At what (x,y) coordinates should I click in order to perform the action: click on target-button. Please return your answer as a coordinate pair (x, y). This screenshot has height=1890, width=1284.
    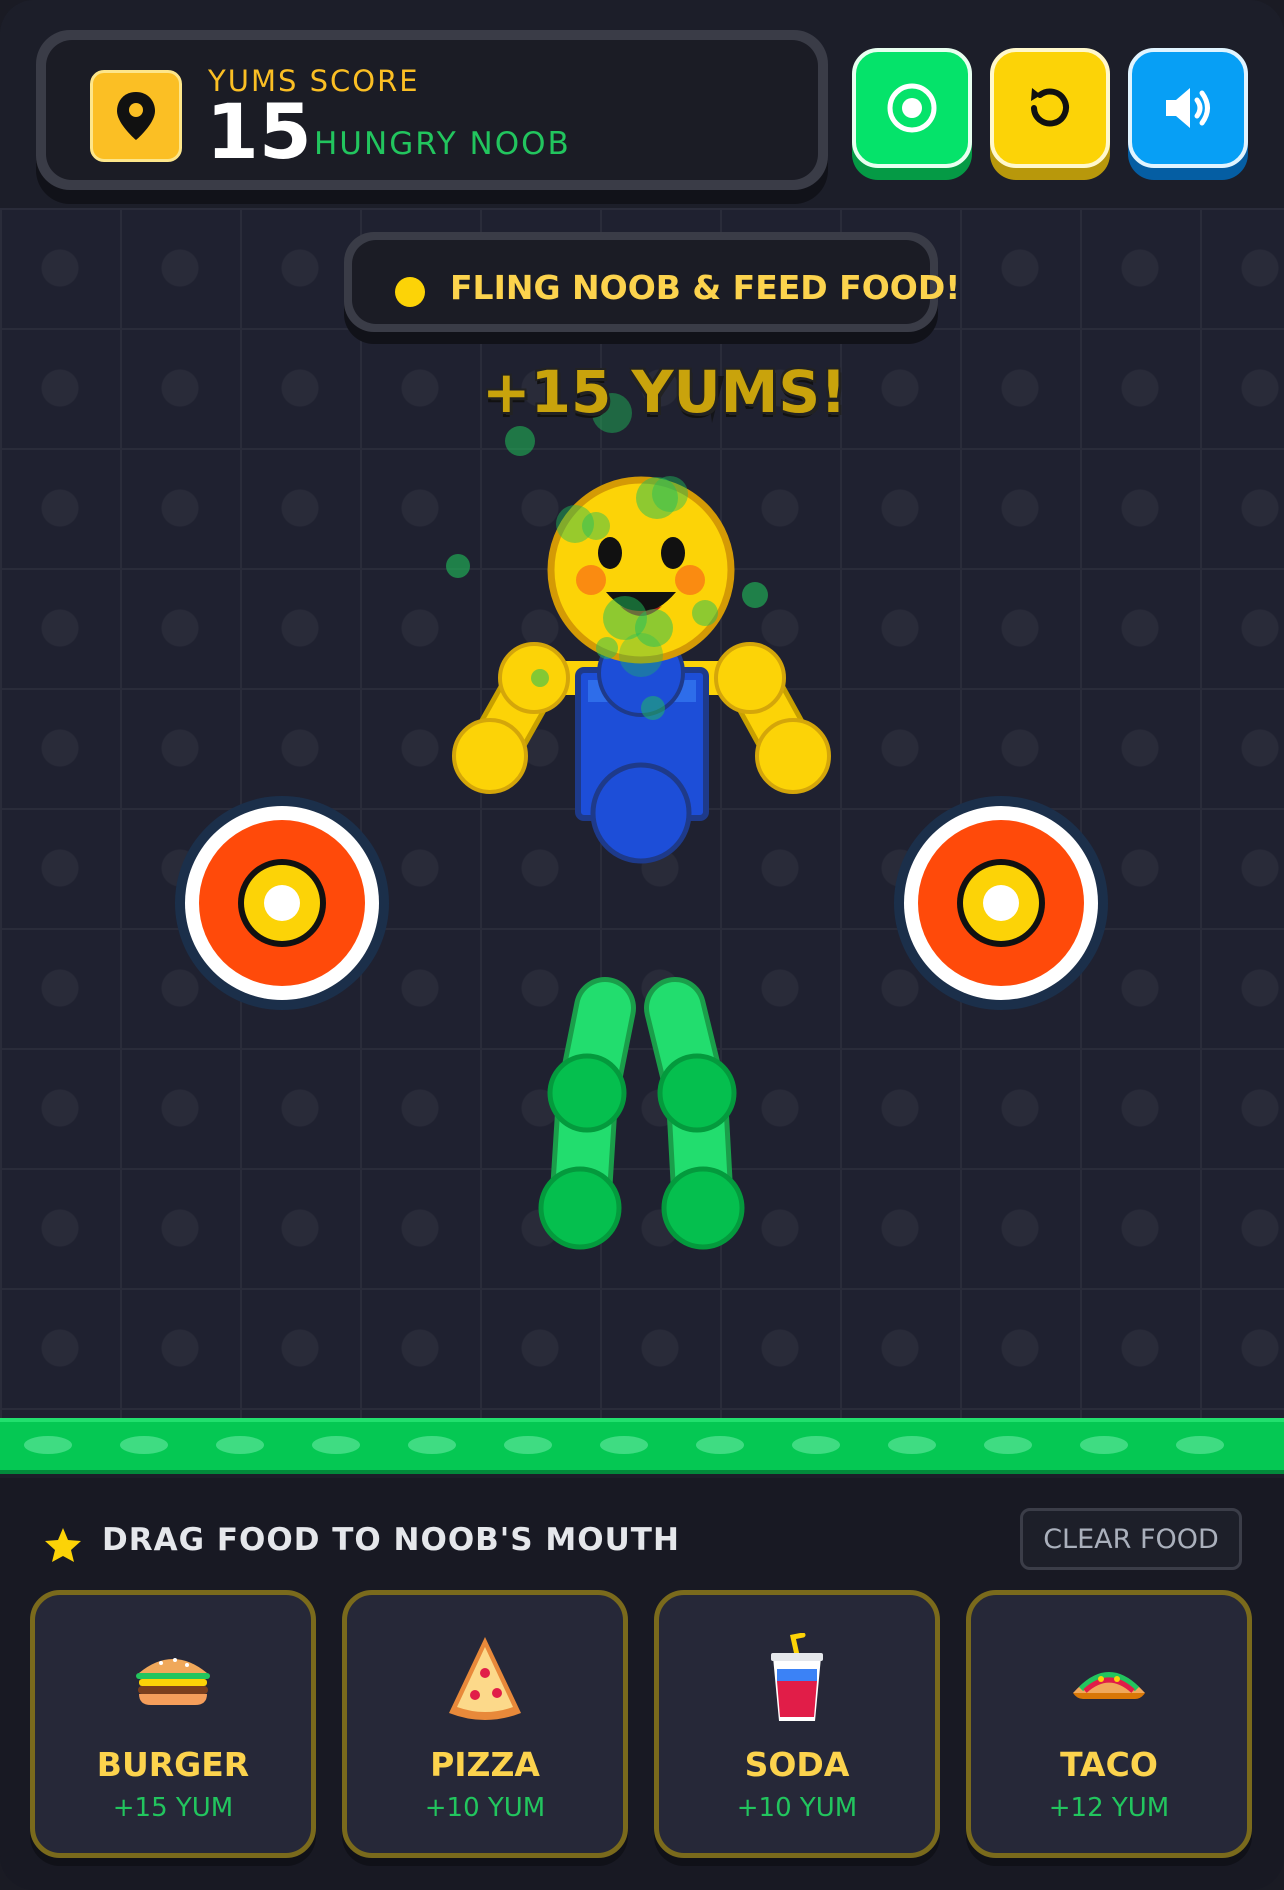
    Looking at the image, I should click on (912, 108).